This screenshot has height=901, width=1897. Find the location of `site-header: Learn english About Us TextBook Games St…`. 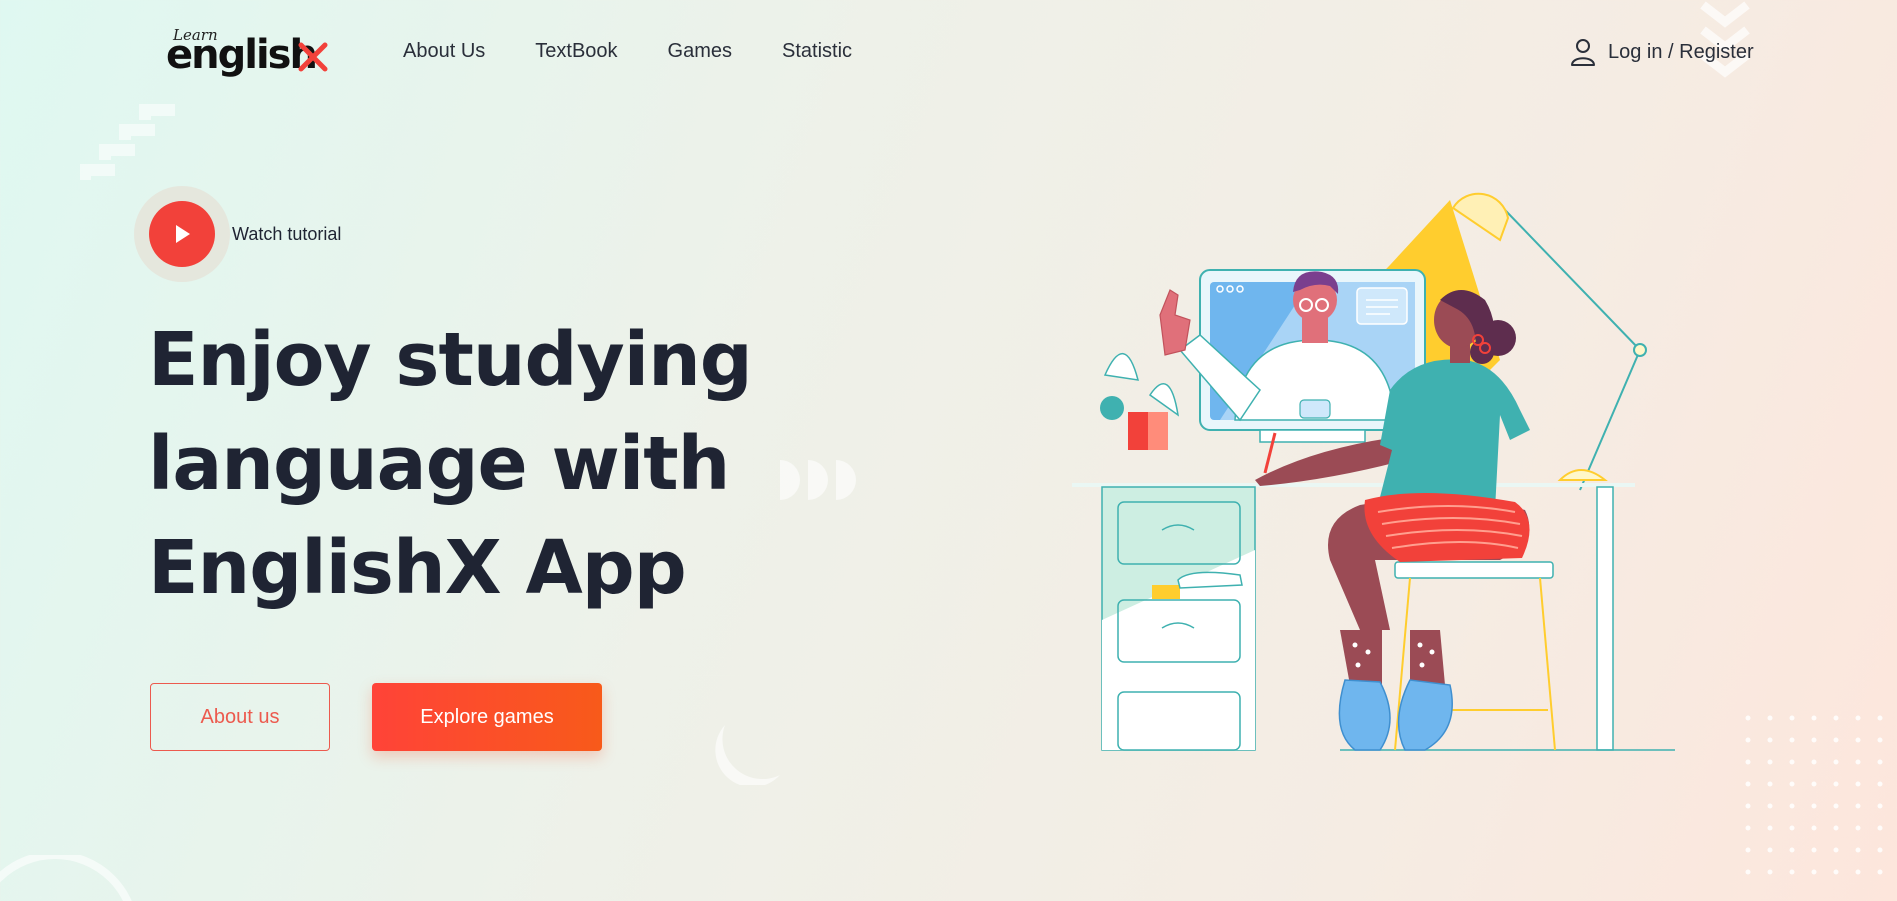

site-header: Learn english About Us TextBook Games St… is located at coordinates (948, 54).